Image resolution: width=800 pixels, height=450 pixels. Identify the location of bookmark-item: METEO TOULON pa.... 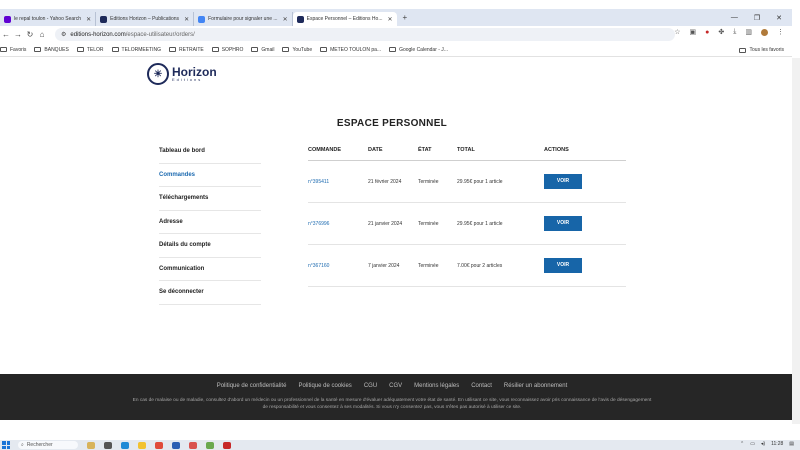
(350, 50).